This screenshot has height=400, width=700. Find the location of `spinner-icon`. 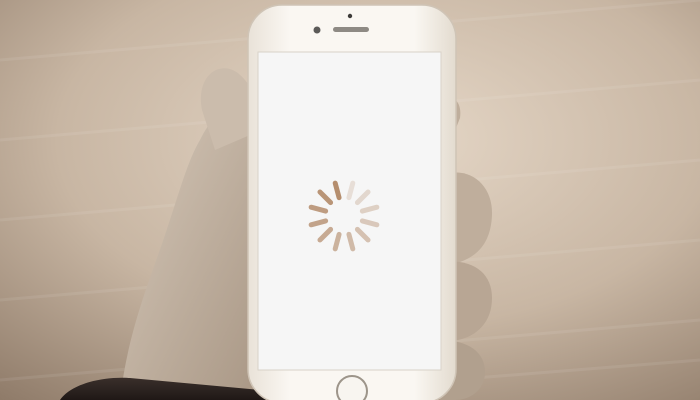

spinner-icon is located at coordinates (344, 216).